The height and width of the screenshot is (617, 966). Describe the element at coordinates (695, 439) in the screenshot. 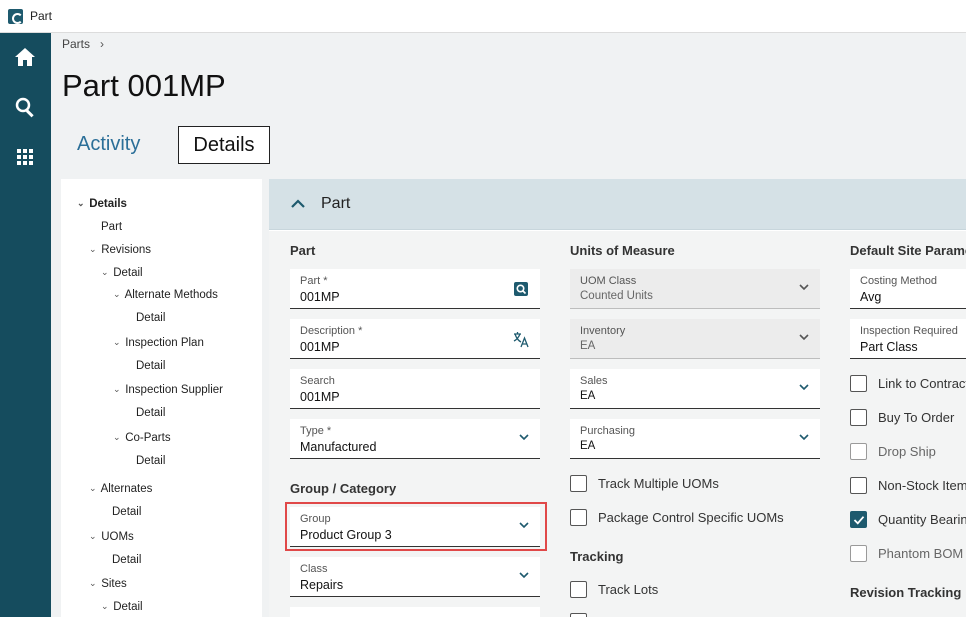

I see `purchasing-uom-select: Purchasing EA` at that location.